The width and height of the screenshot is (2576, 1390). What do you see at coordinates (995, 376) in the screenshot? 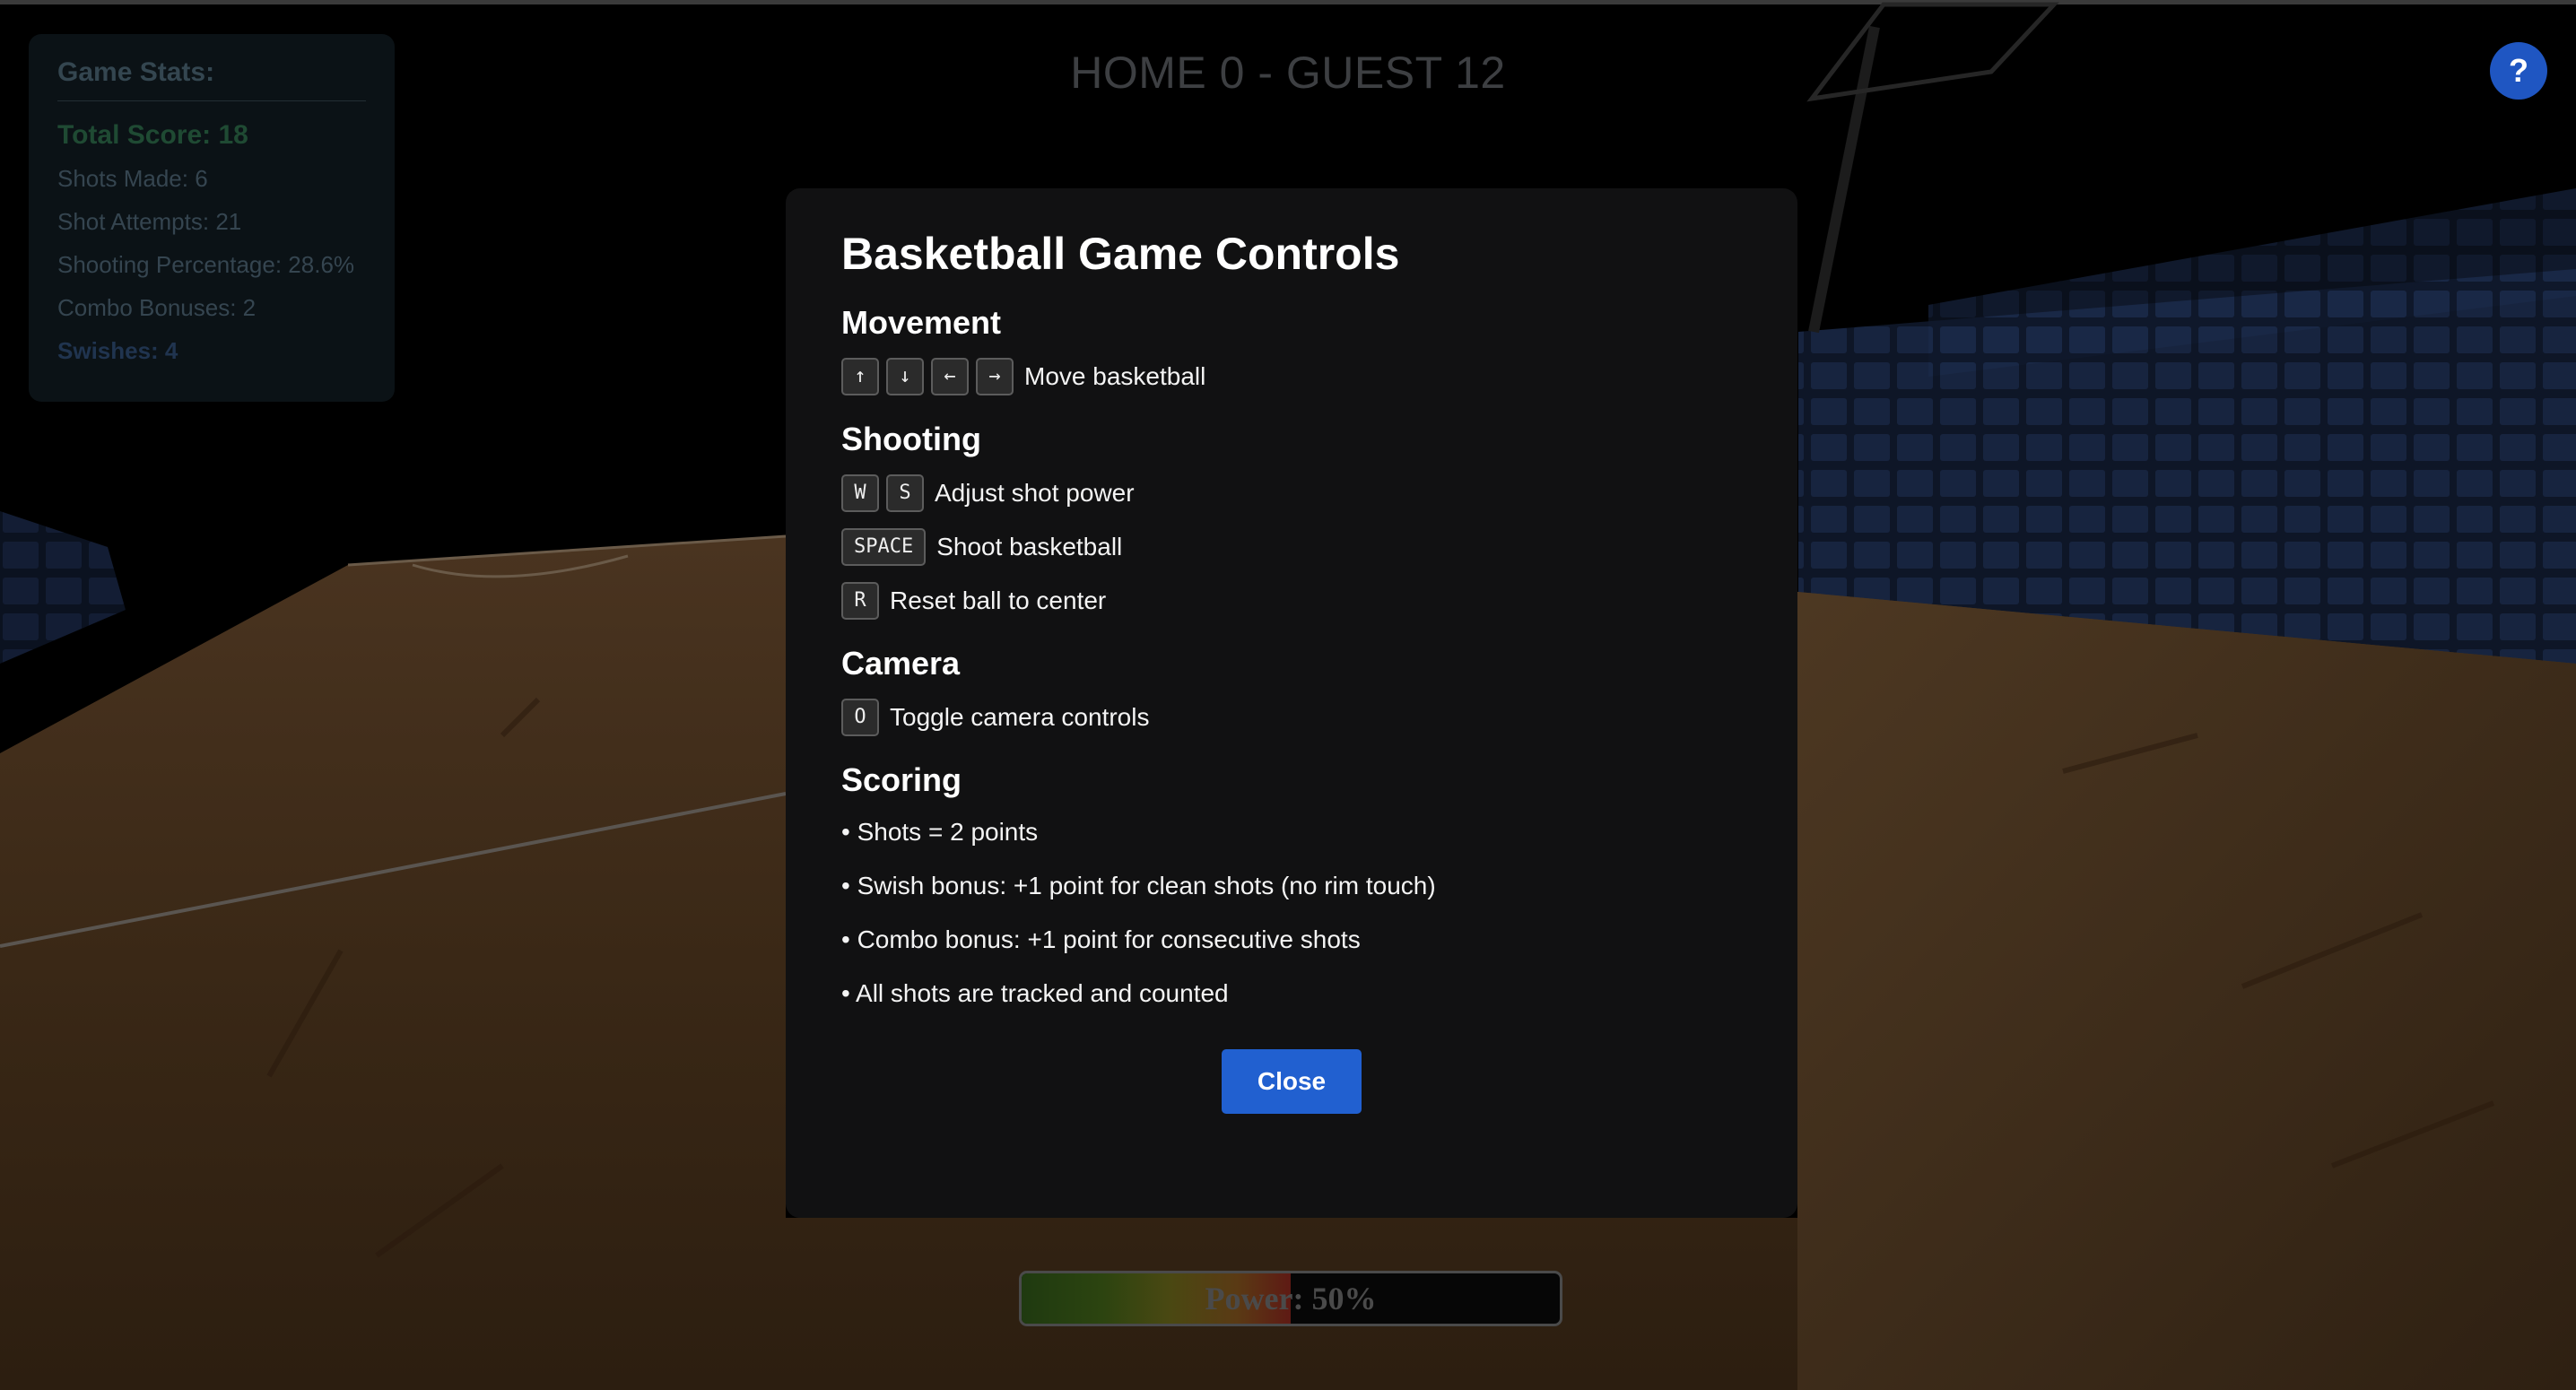
I see `arrow-right-key: →` at bounding box center [995, 376].